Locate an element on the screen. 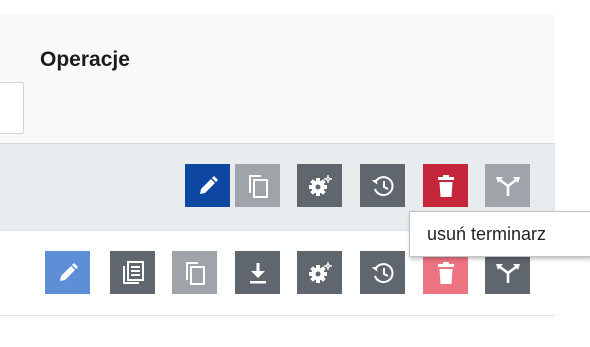 The width and height of the screenshot is (590, 347). download-button is located at coordinates (257, 272).